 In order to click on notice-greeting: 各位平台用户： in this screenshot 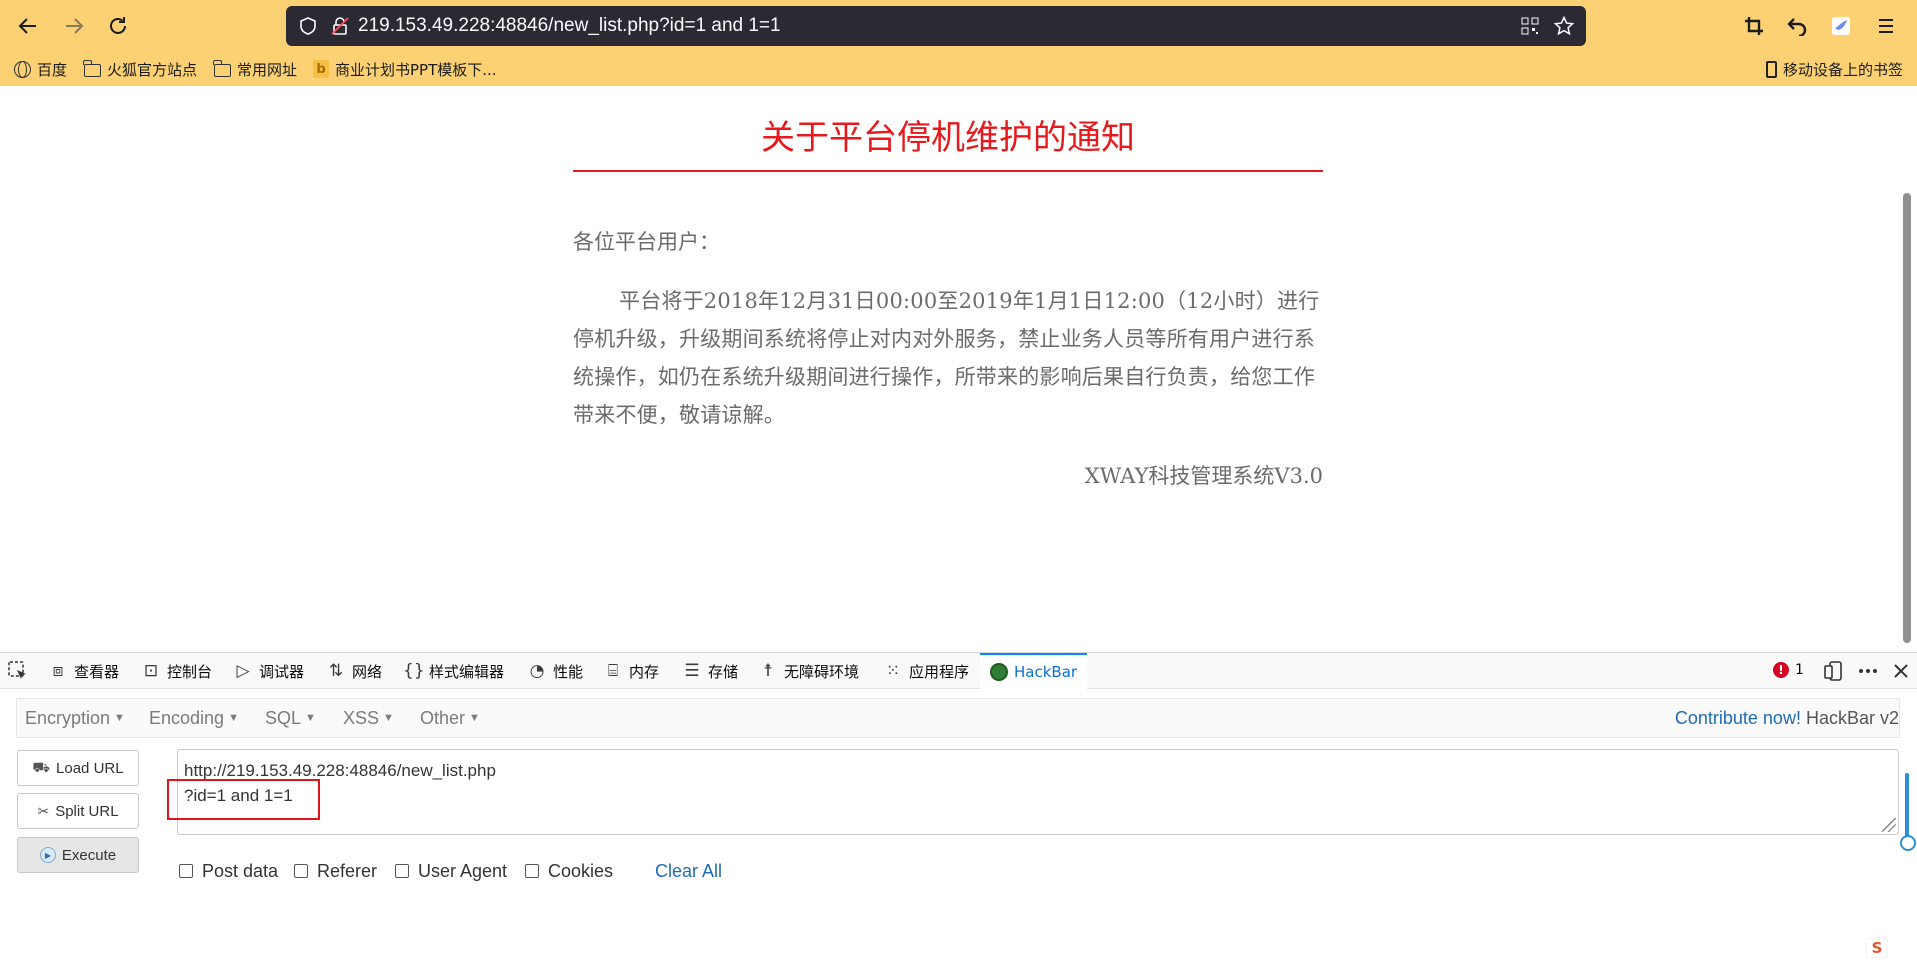, I will do `click(646, 242)`.